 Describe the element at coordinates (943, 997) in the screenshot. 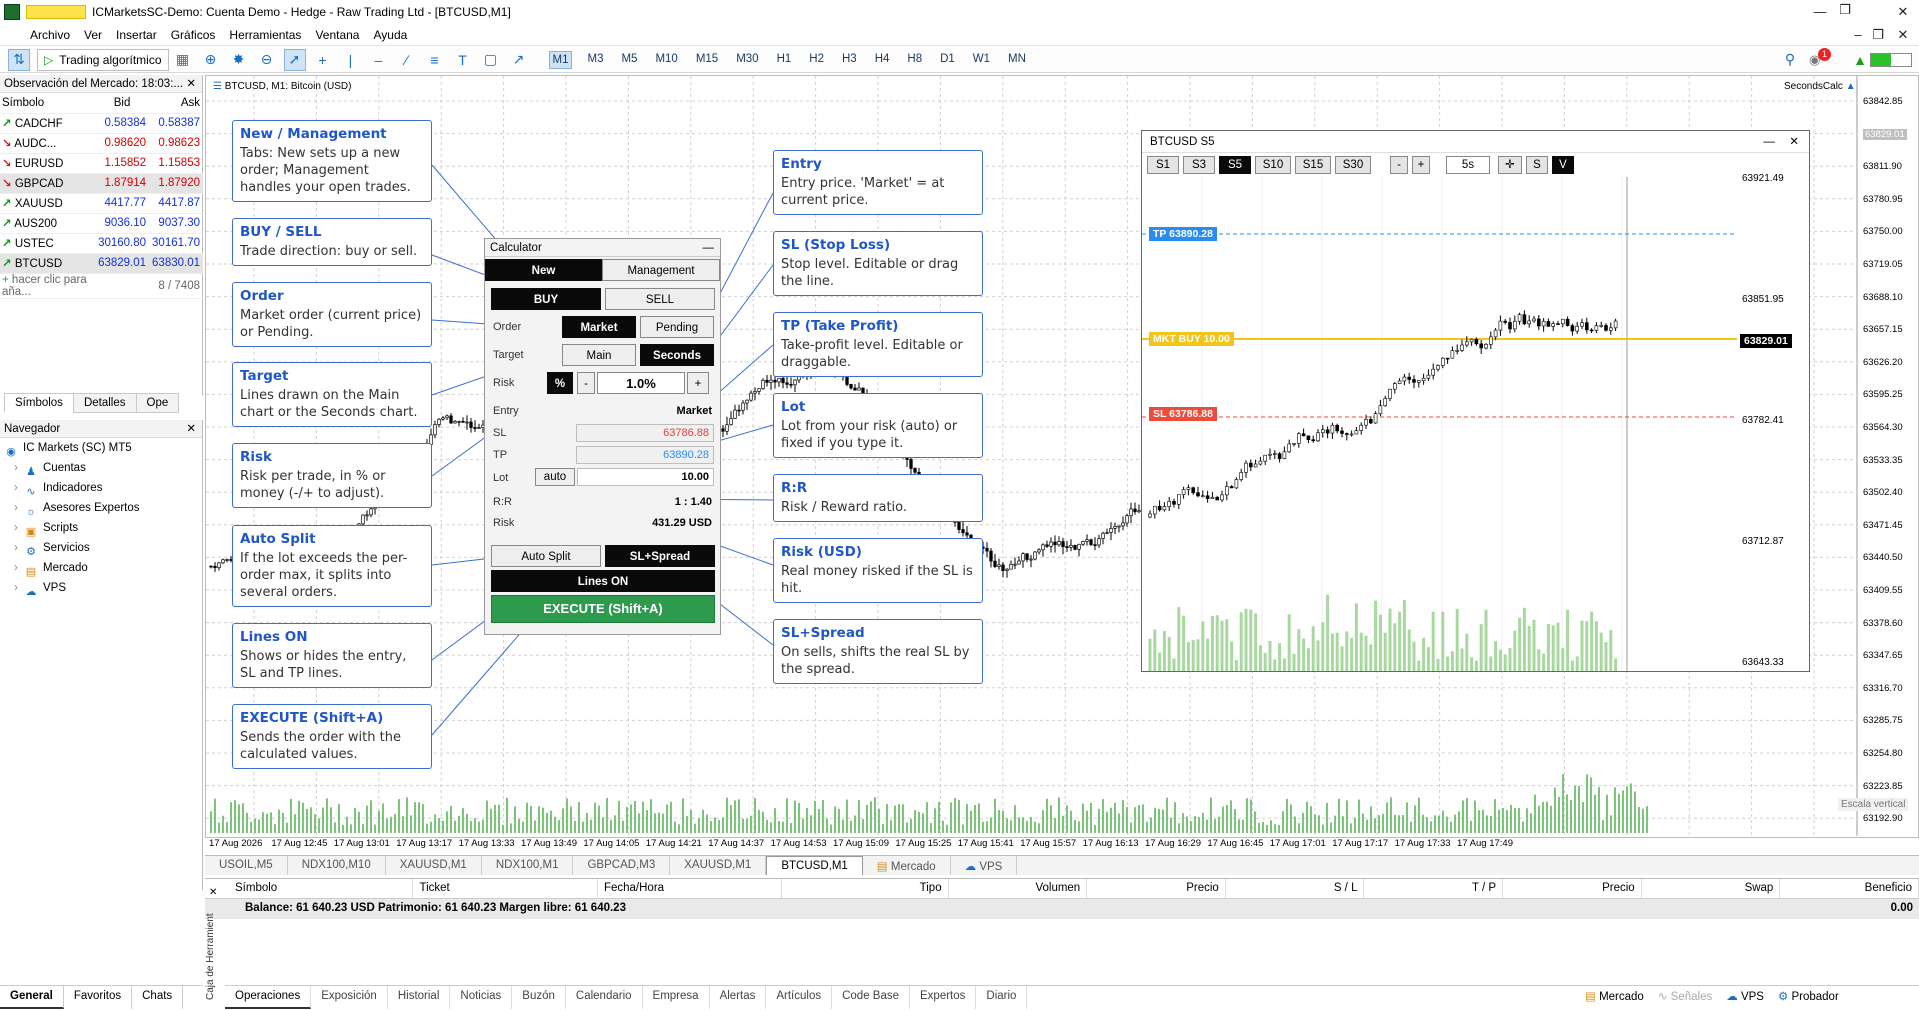

I see `toolbox-tab: Expertos` at that location.